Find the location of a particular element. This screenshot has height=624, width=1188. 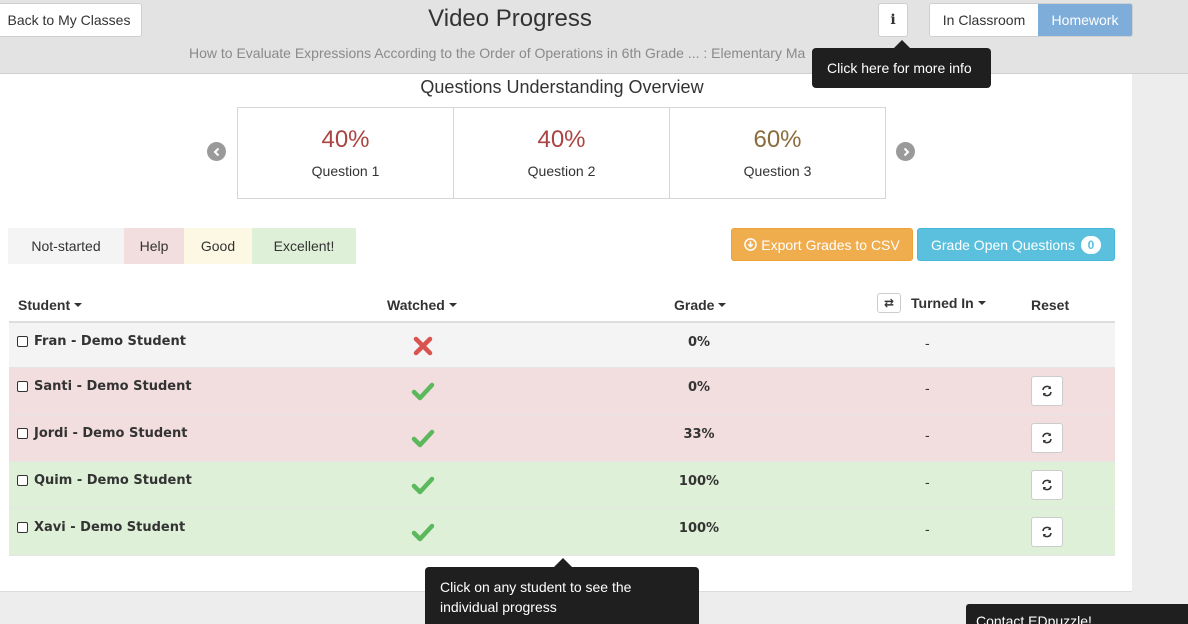

export-grades-button: Export Grades to CSV is located at coordinates (822, 244).